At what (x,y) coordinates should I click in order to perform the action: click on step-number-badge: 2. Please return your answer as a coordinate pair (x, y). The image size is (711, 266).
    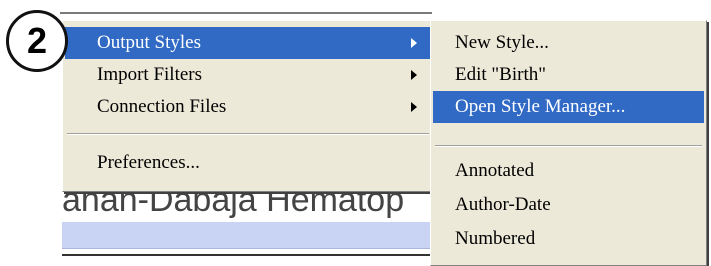
    Looking at the image, I should click on (37, 41).